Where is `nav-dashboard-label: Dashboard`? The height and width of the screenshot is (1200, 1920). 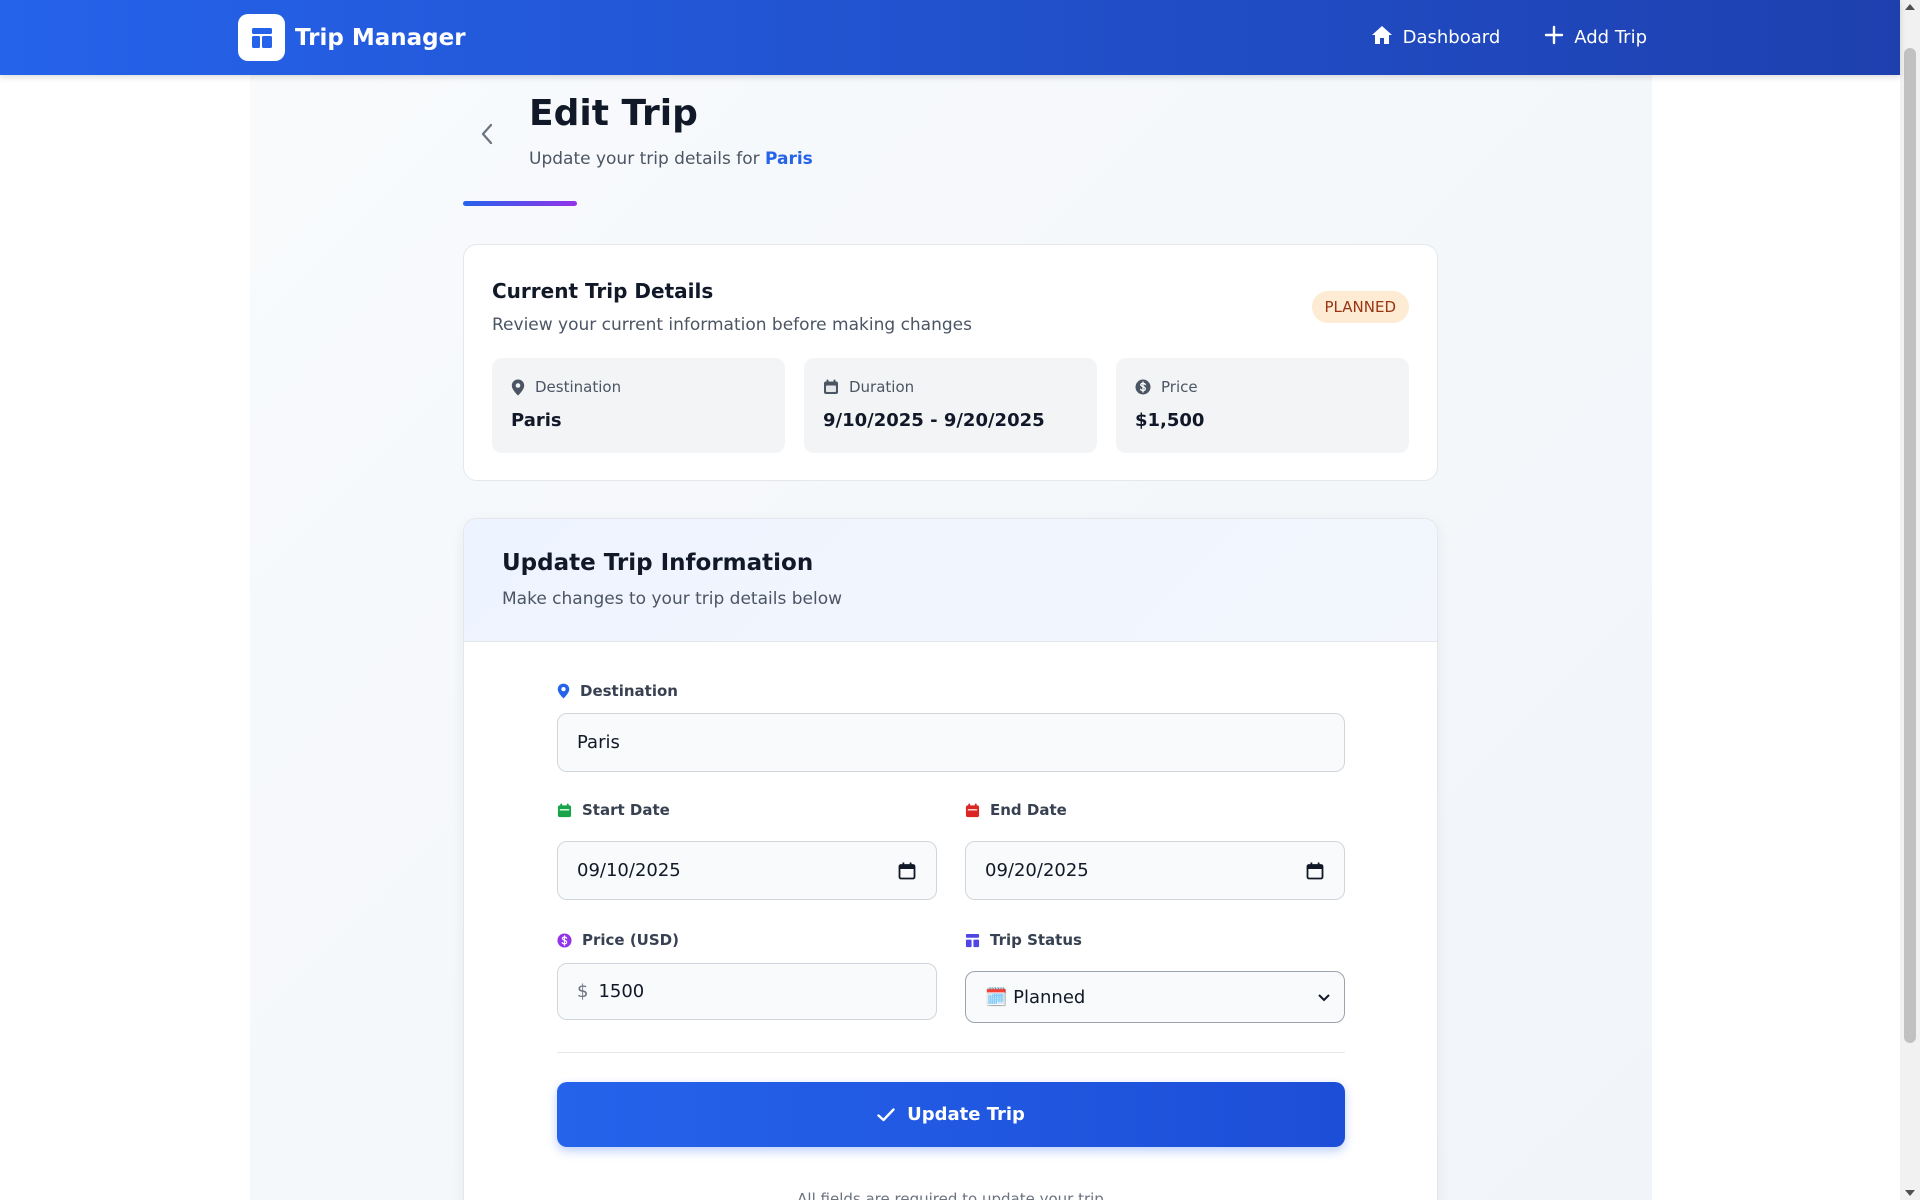
nav-dashboard-label: Dashboard is located at coordinates (1451, 37).